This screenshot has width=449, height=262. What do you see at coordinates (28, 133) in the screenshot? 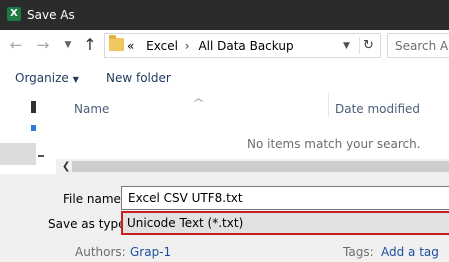
I see `navigation-pane` at bounding box center [28, 133].